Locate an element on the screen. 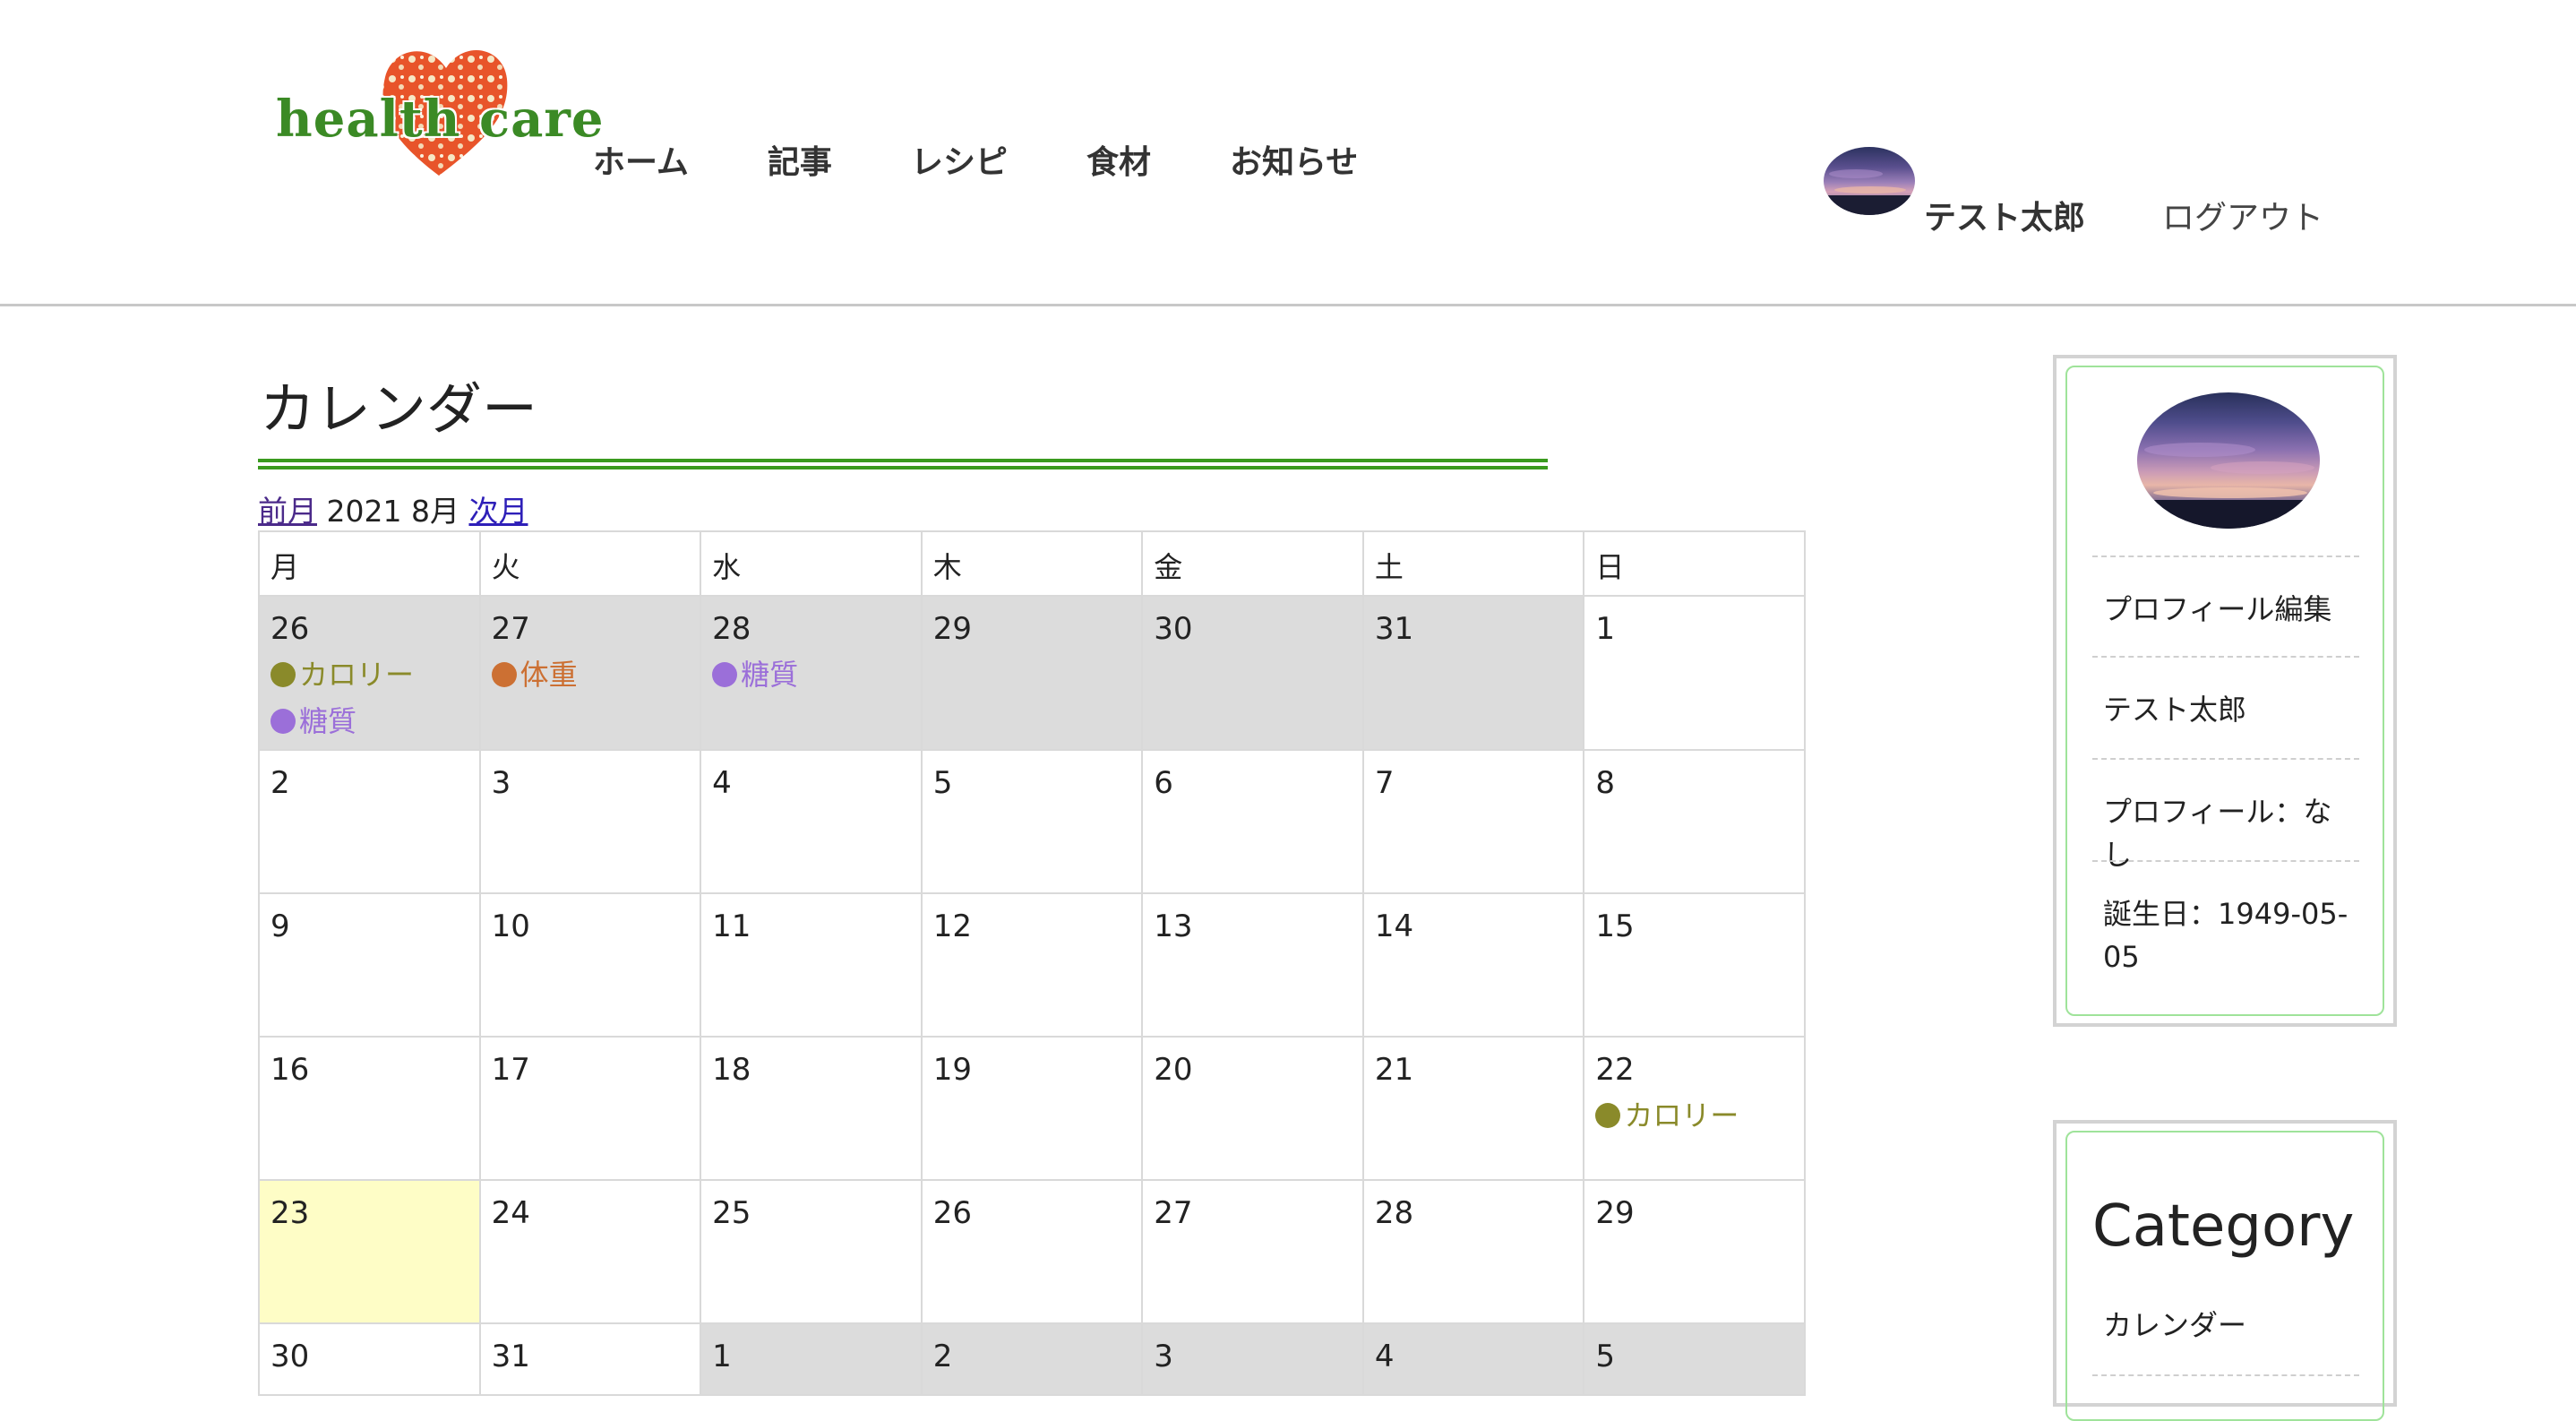 This screenshot has width=2576, height=1421. calendar-day-cell: 9 is located at coordinates (369, 965).